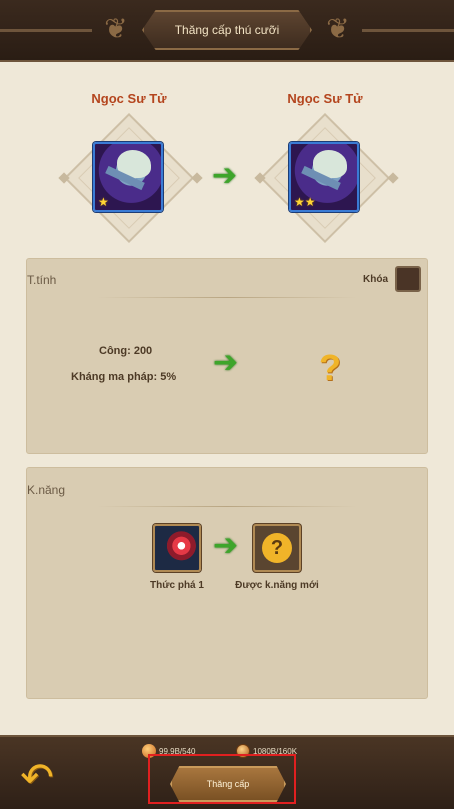 Image resolution: width=454 pixels, height=809 pixels. Describe the element at coordinates (325, 98) in the screenshot. I see `next-pet-name: Ngọc Sư Tử` at that location.